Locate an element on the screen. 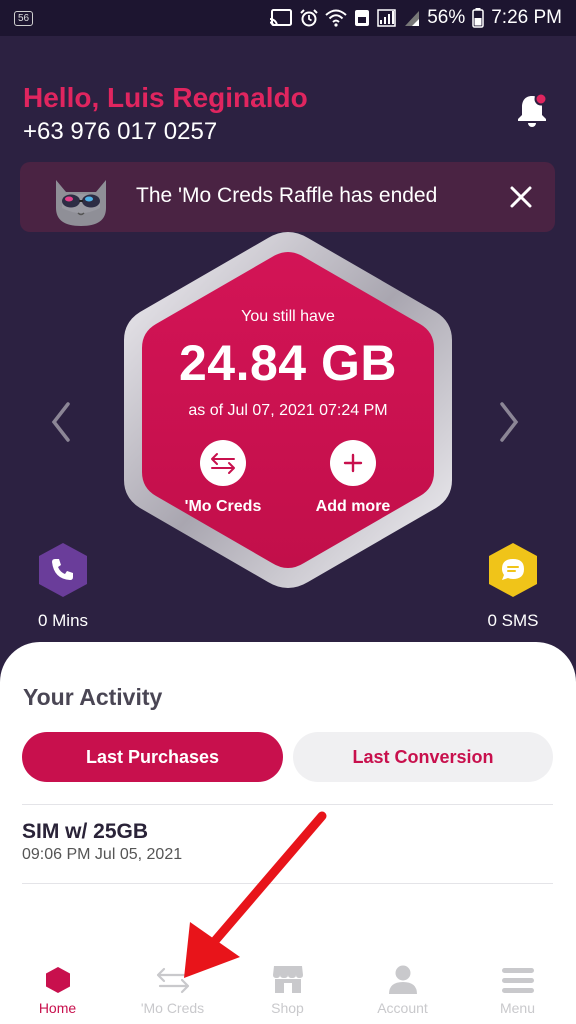  phone-icon is located at coordinates (63, 570).